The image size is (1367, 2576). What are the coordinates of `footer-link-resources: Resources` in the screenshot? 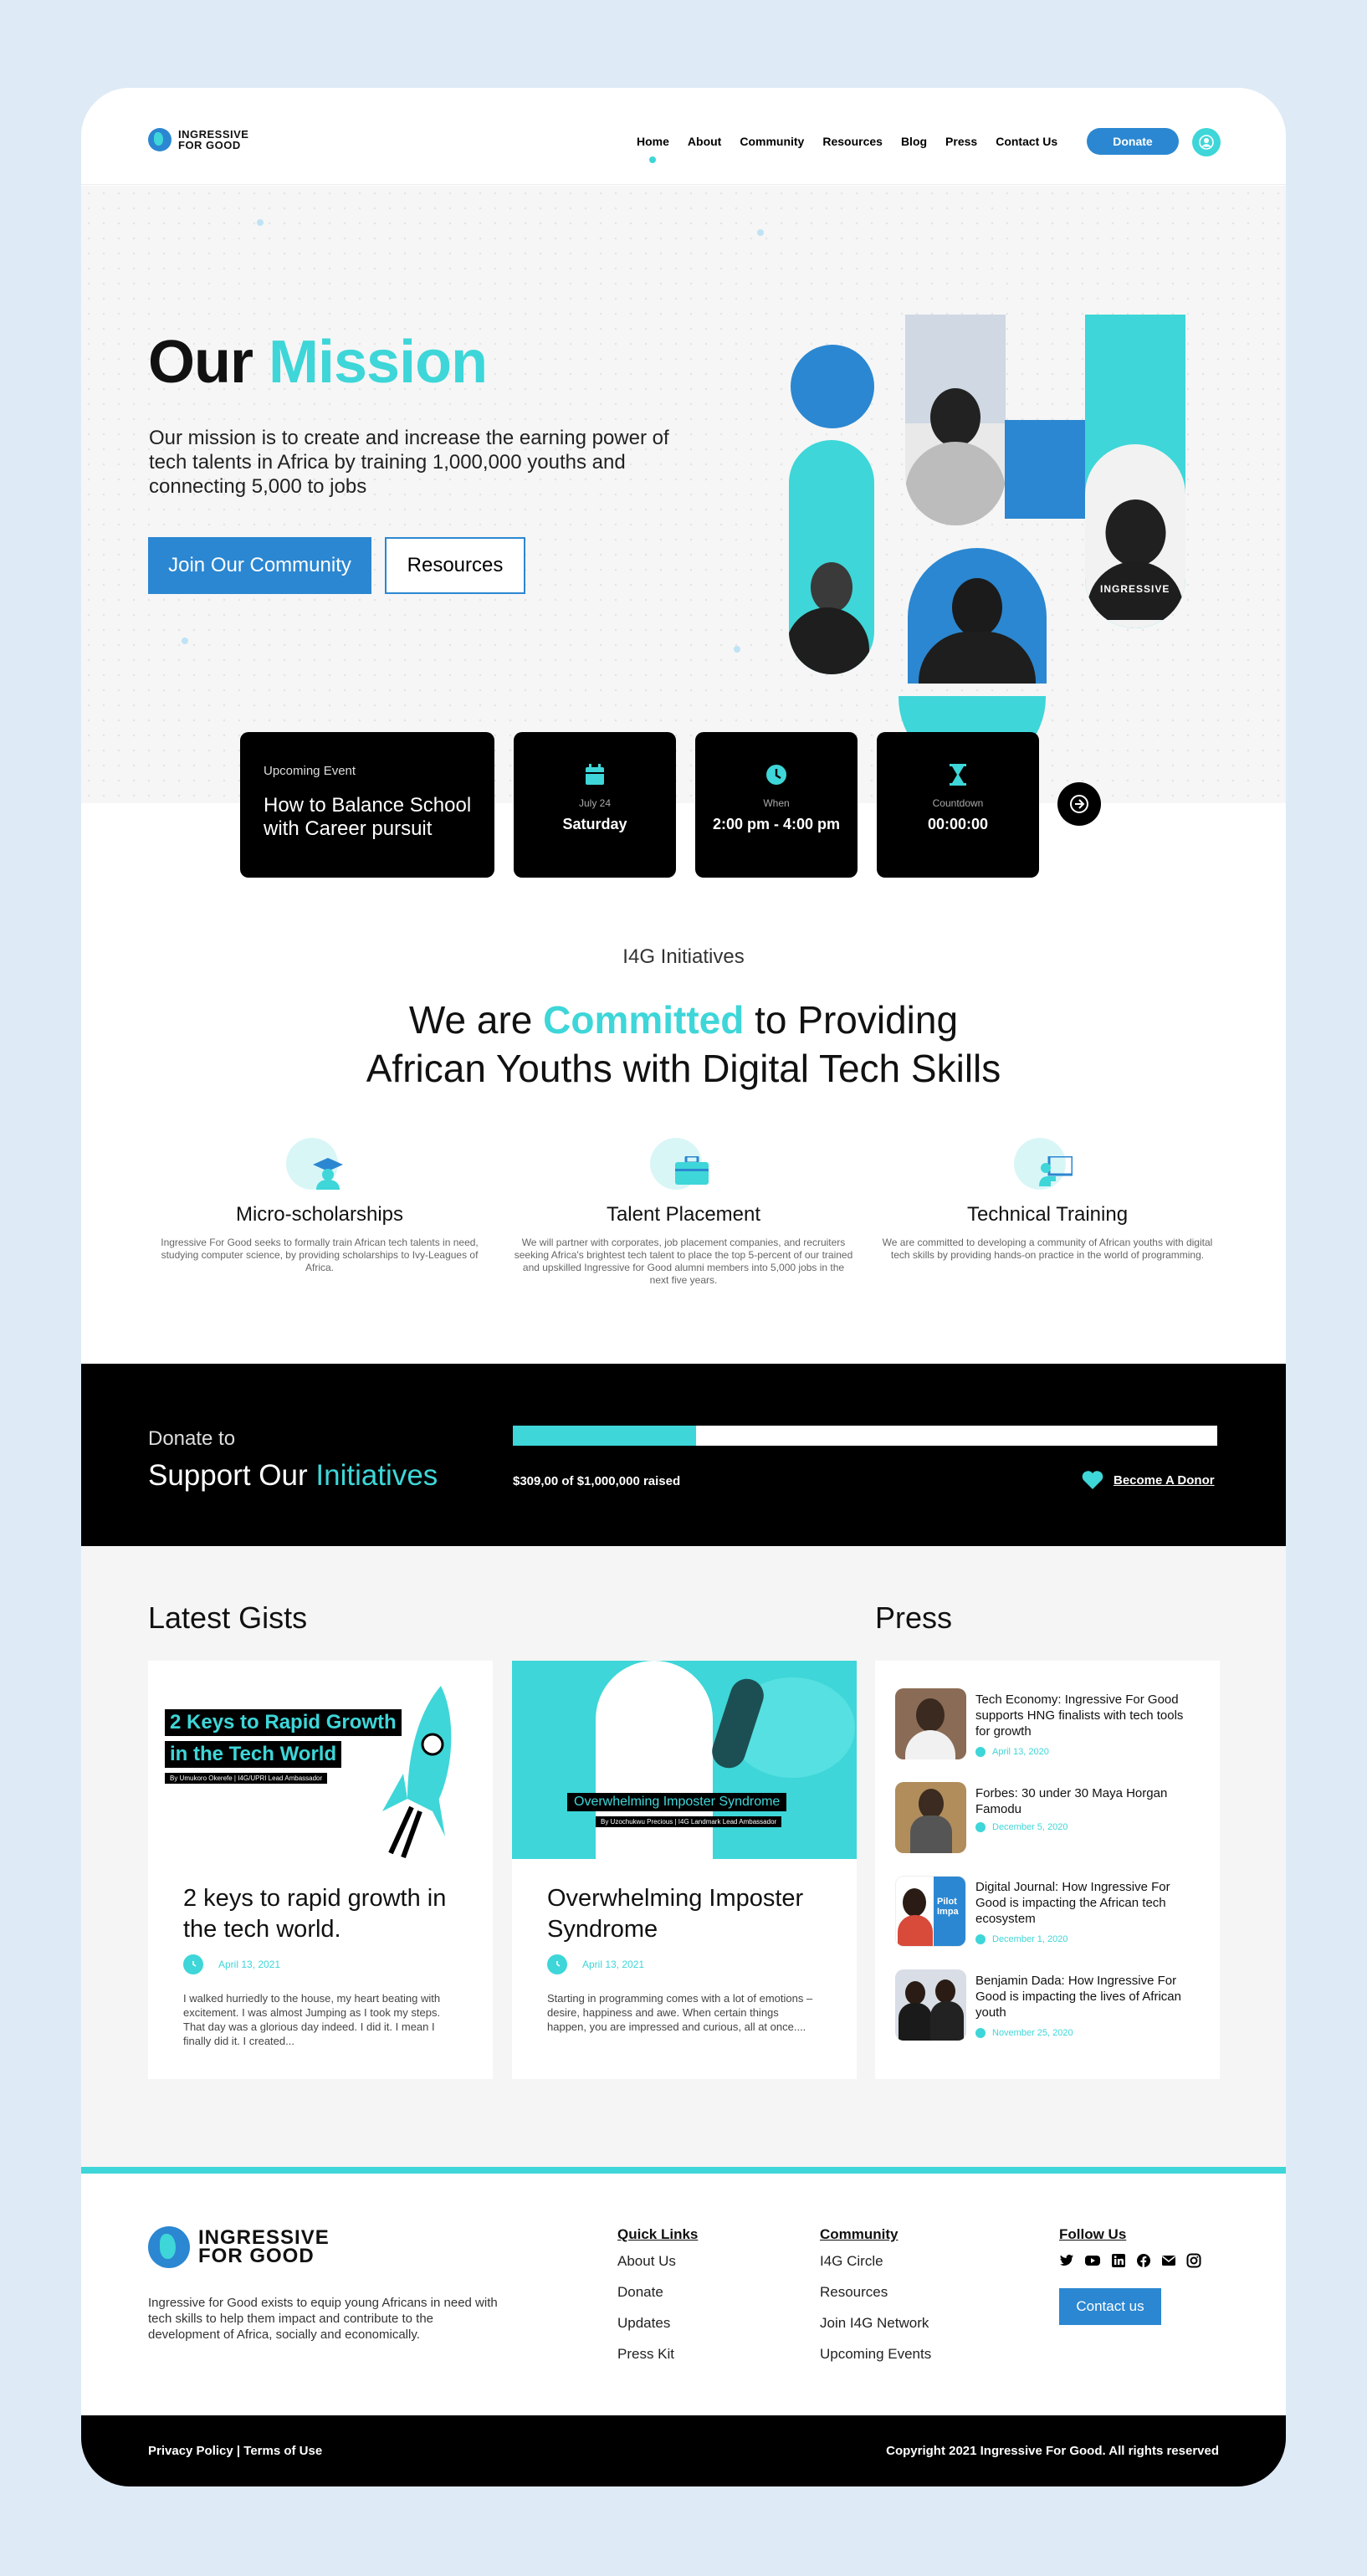 It's located at (875, 2293).